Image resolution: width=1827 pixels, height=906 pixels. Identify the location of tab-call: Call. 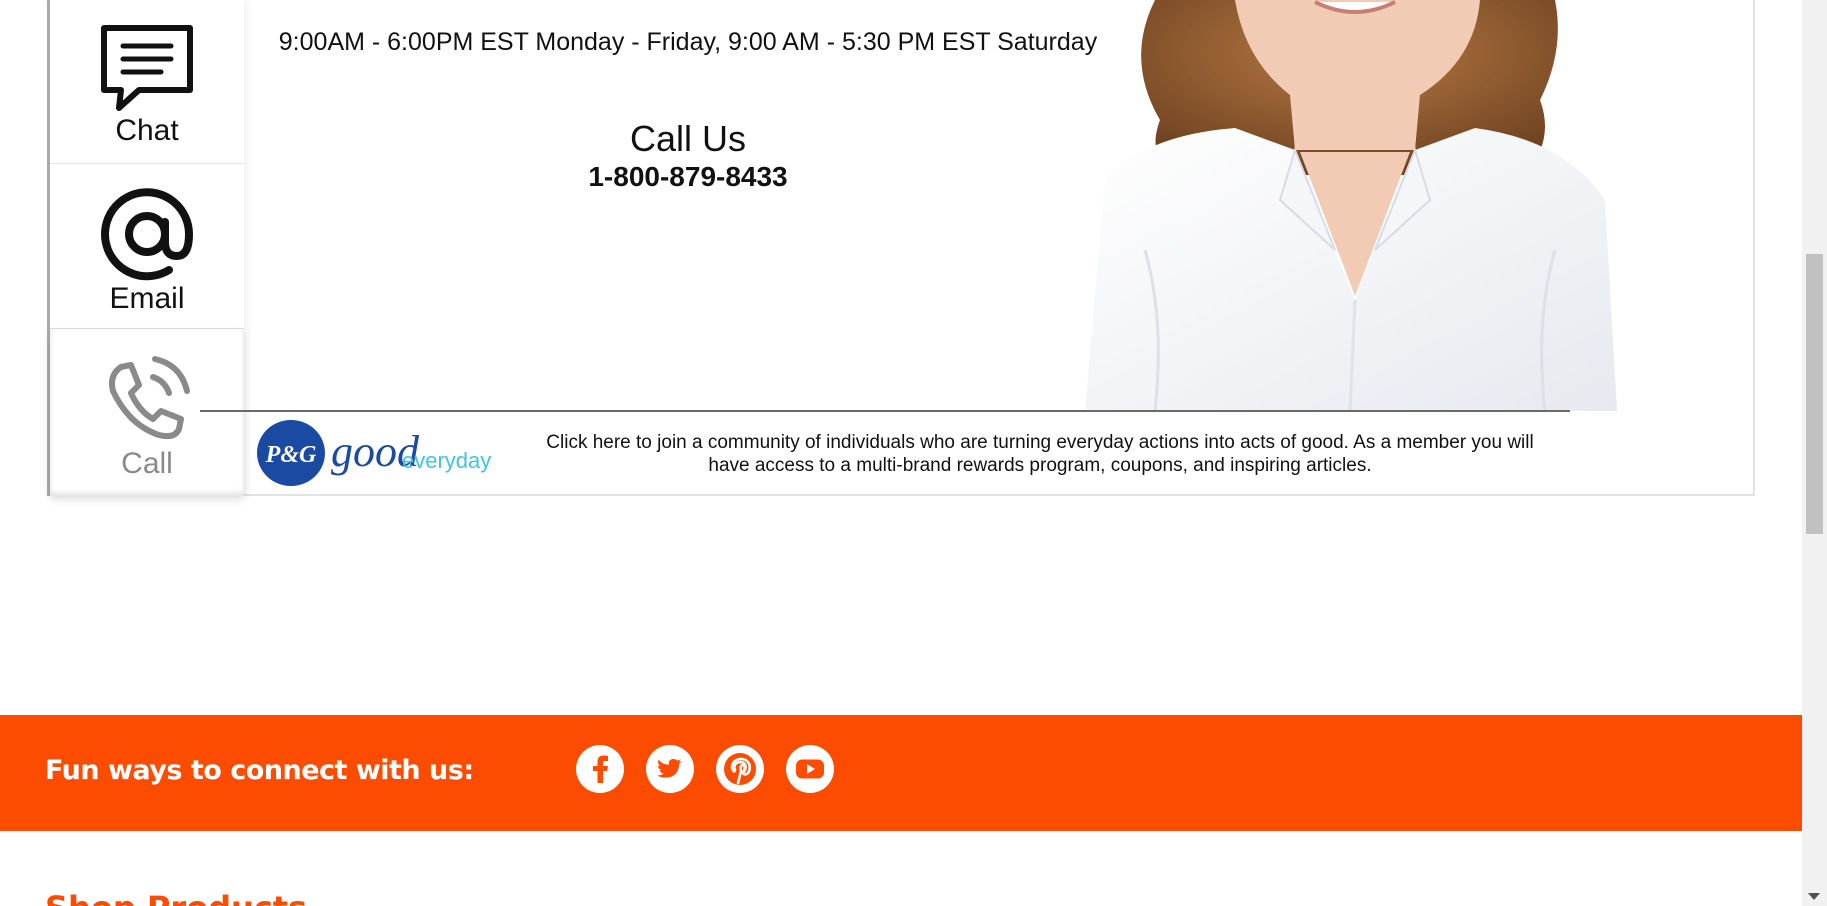
(147, 412).